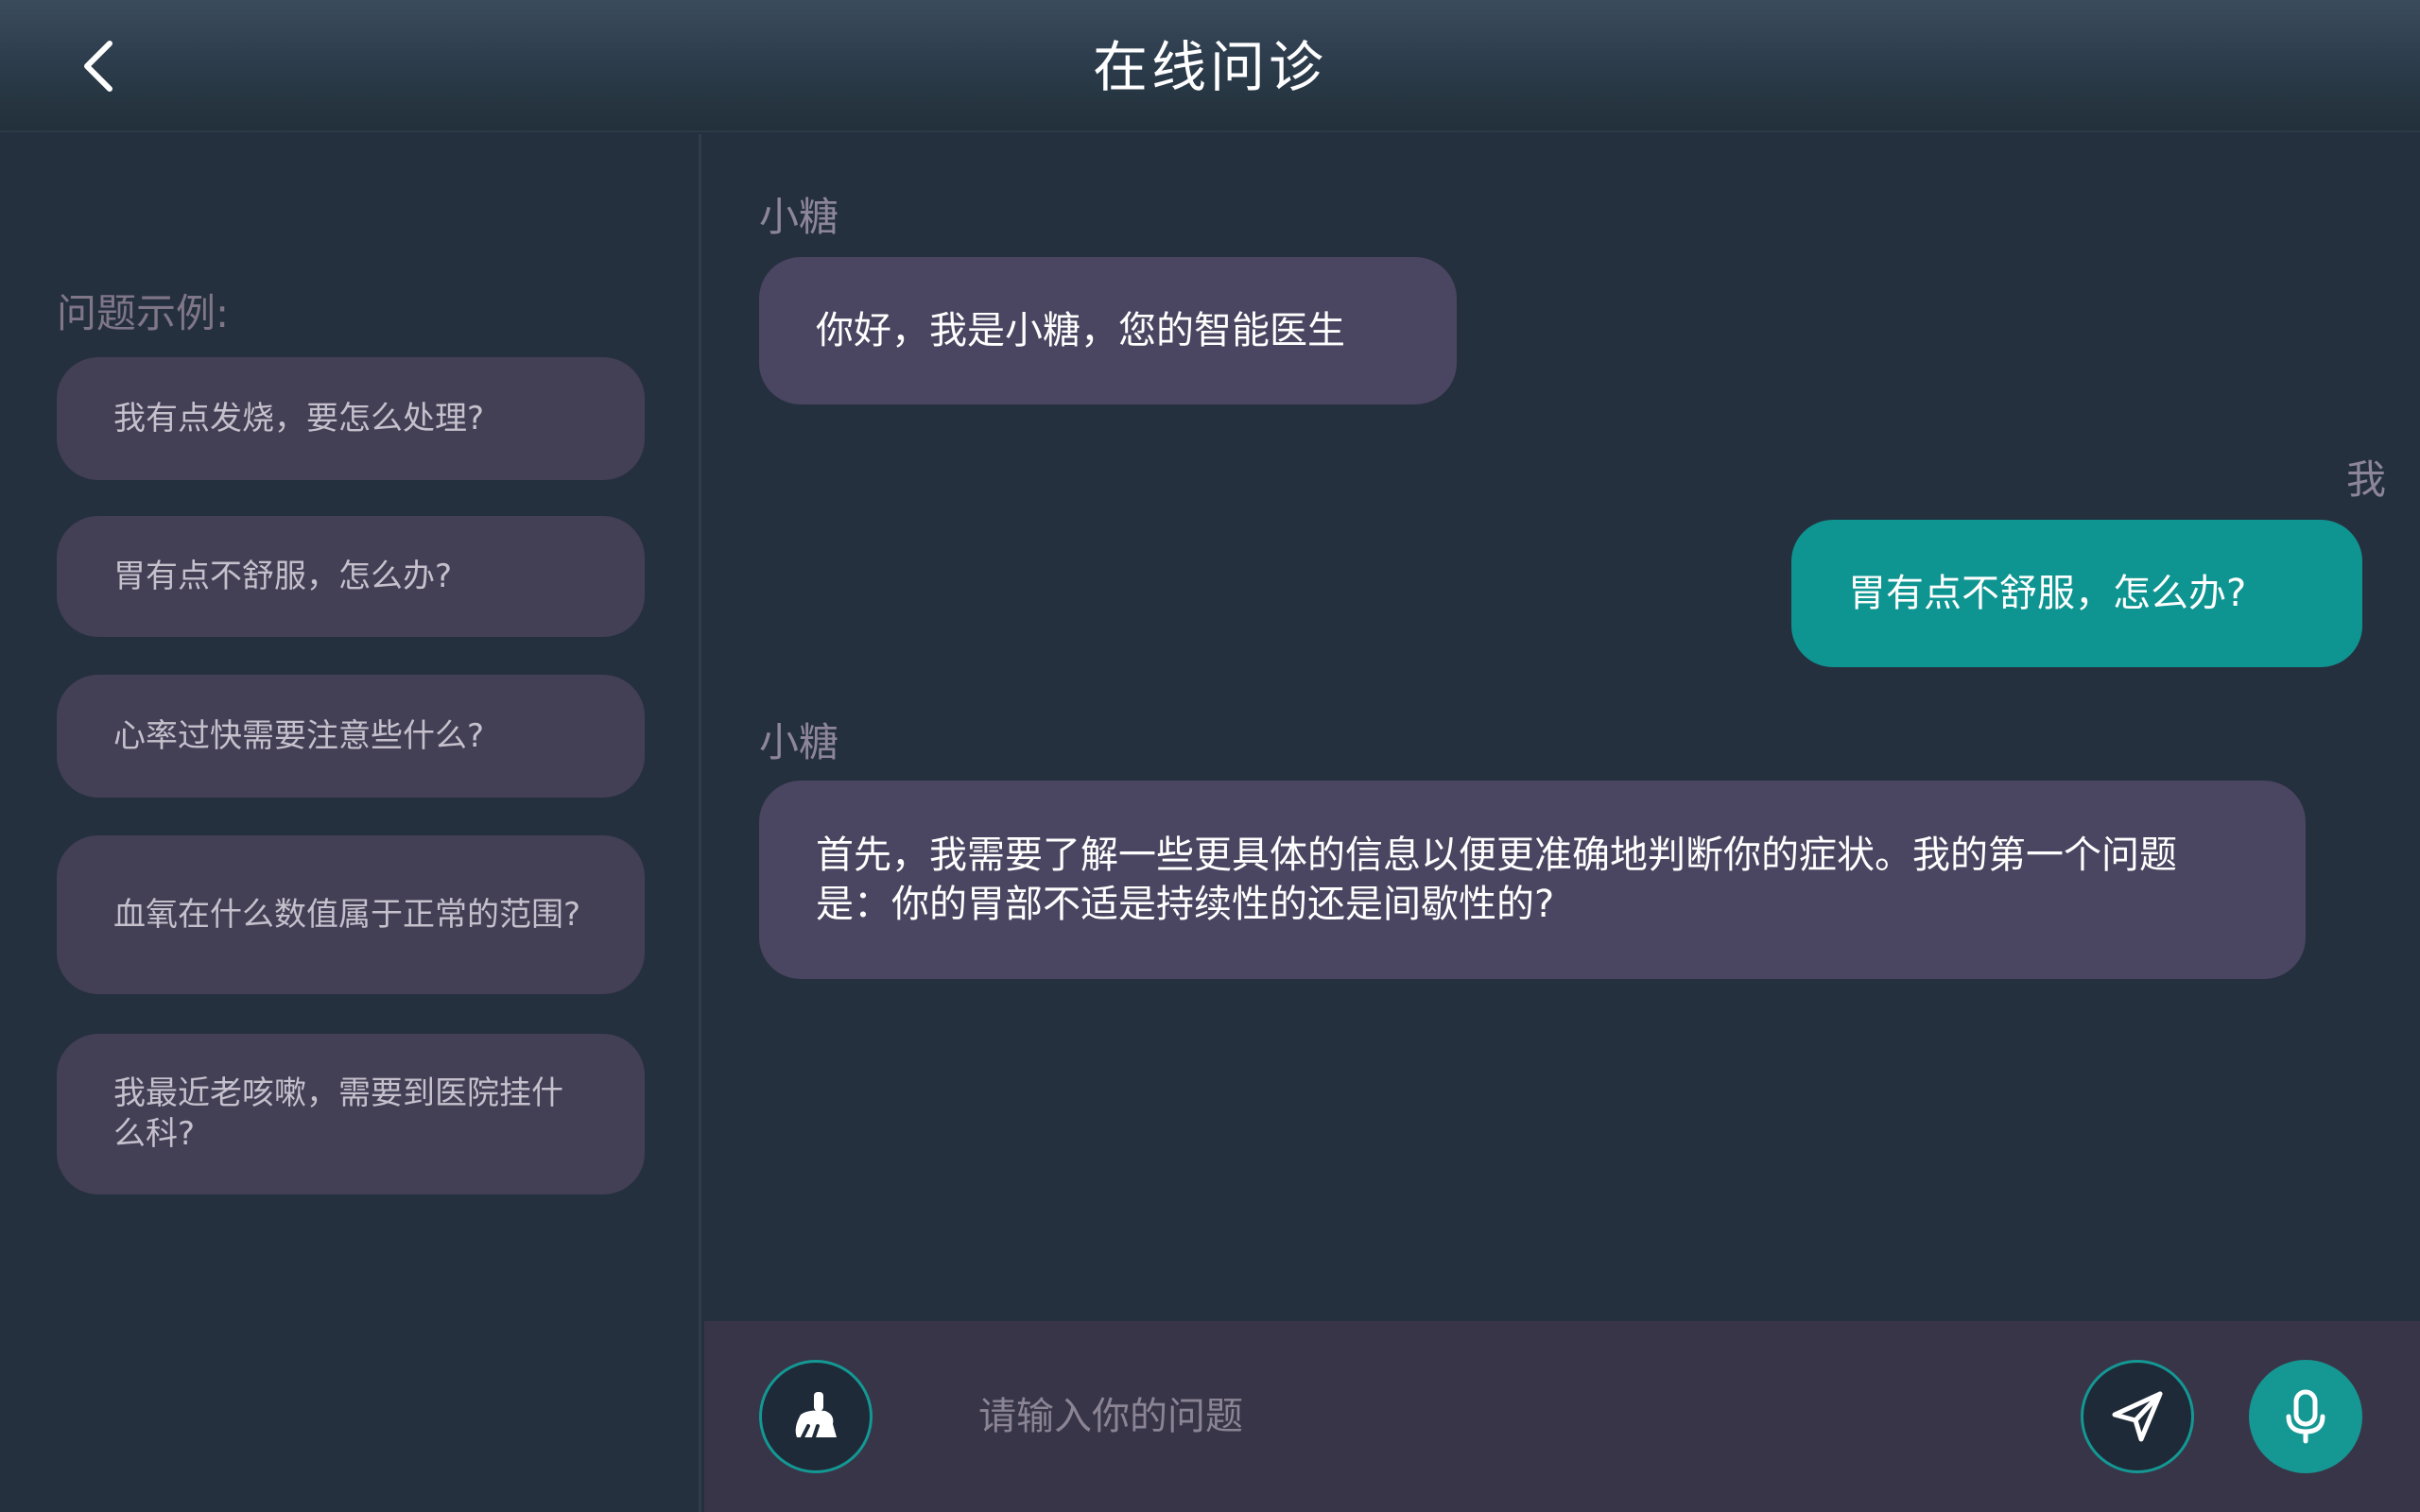 The height and width of the screenshot is (1512, 2420). I want to click on question-input, so click(1498, 1416).